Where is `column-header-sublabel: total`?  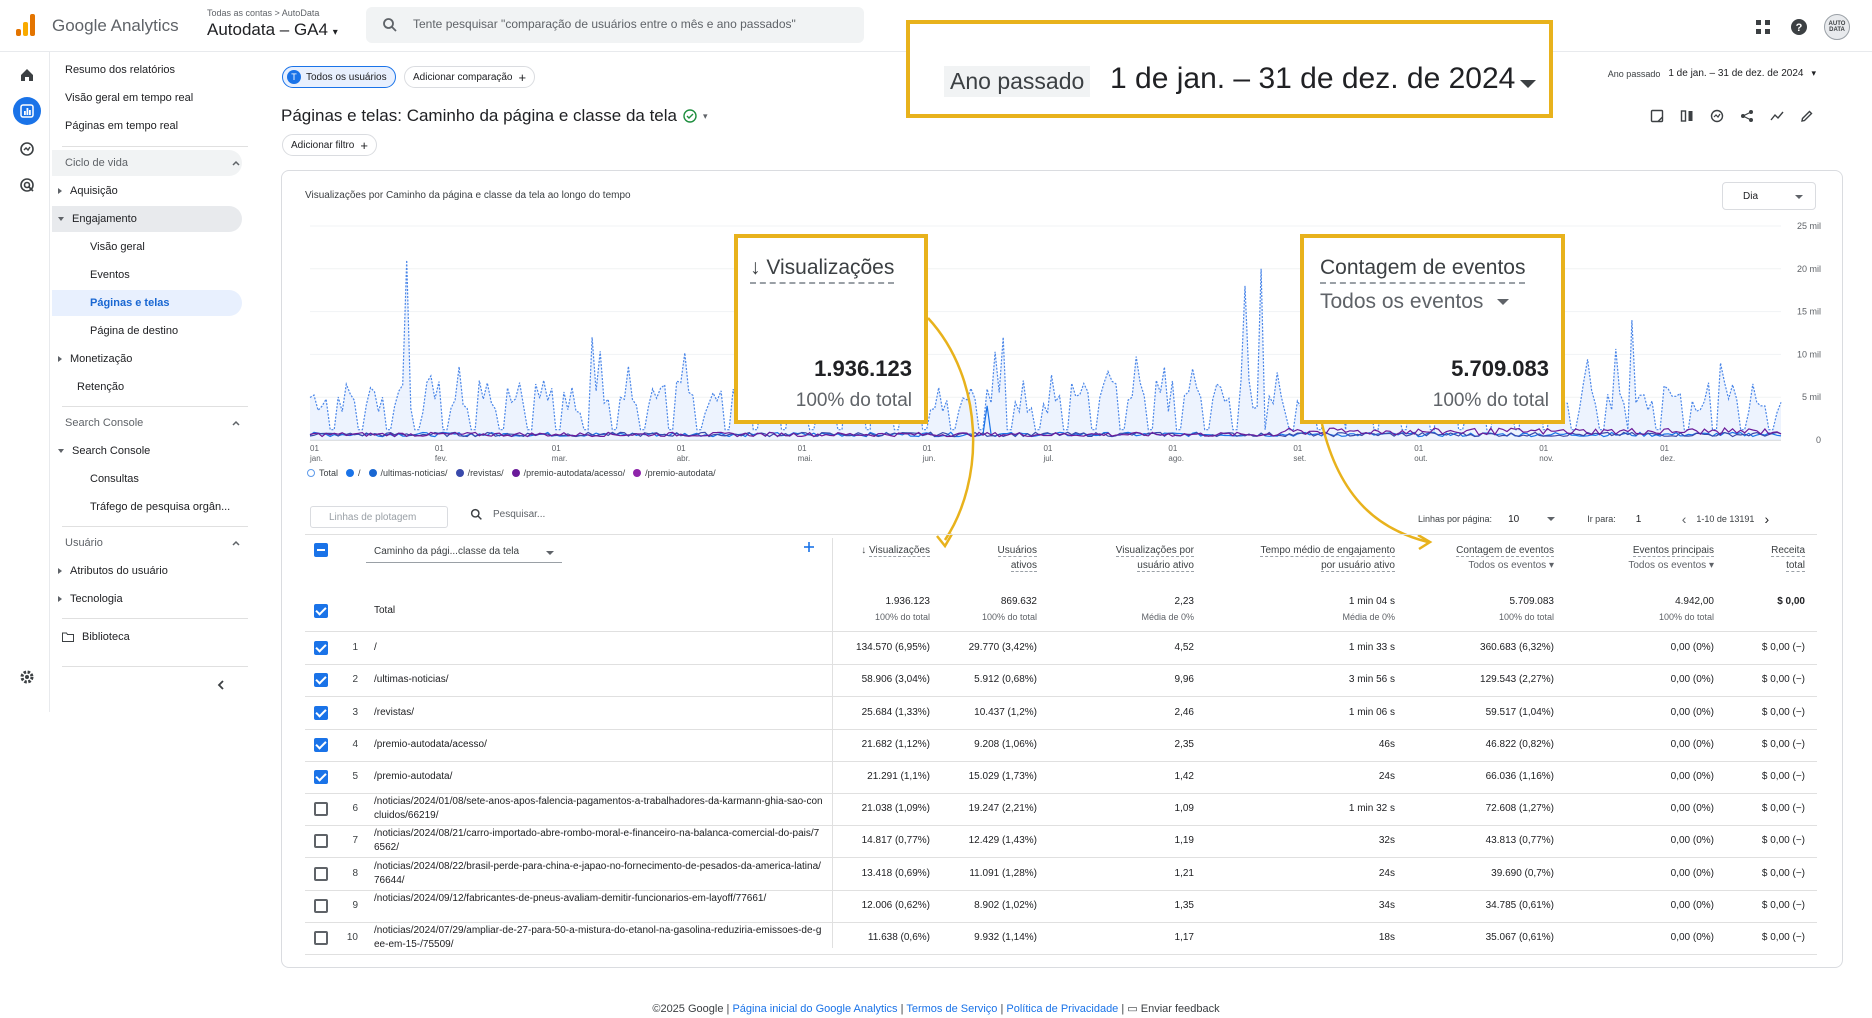
column-header-sublabel: total is located at coordinates (1795, 566).